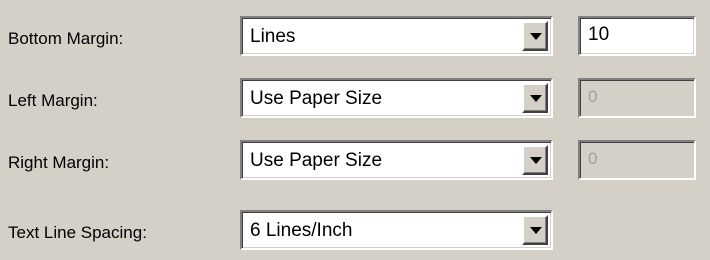  Describe the element at coordinates (53, 100) in the screenshot. I see `left-margin-label: Left Margin:` at that location.